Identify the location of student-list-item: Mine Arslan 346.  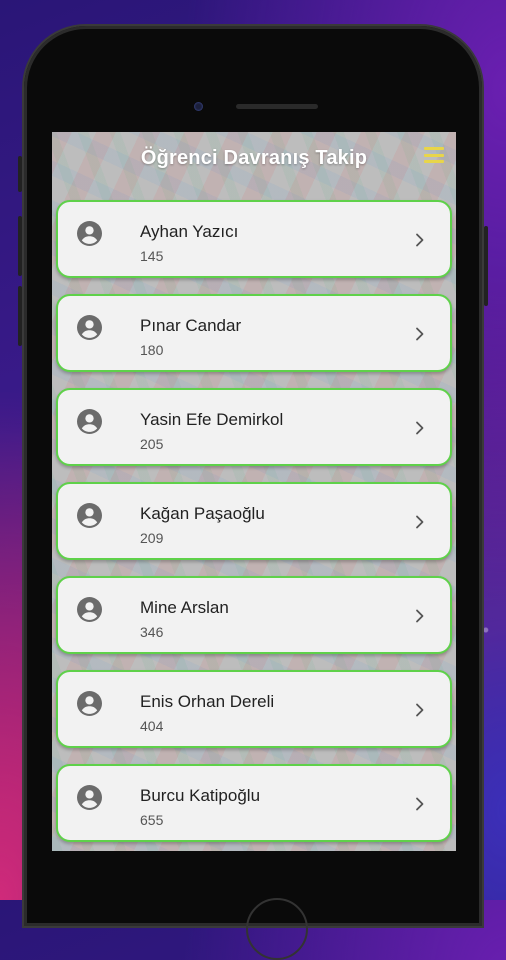
(254, 615).